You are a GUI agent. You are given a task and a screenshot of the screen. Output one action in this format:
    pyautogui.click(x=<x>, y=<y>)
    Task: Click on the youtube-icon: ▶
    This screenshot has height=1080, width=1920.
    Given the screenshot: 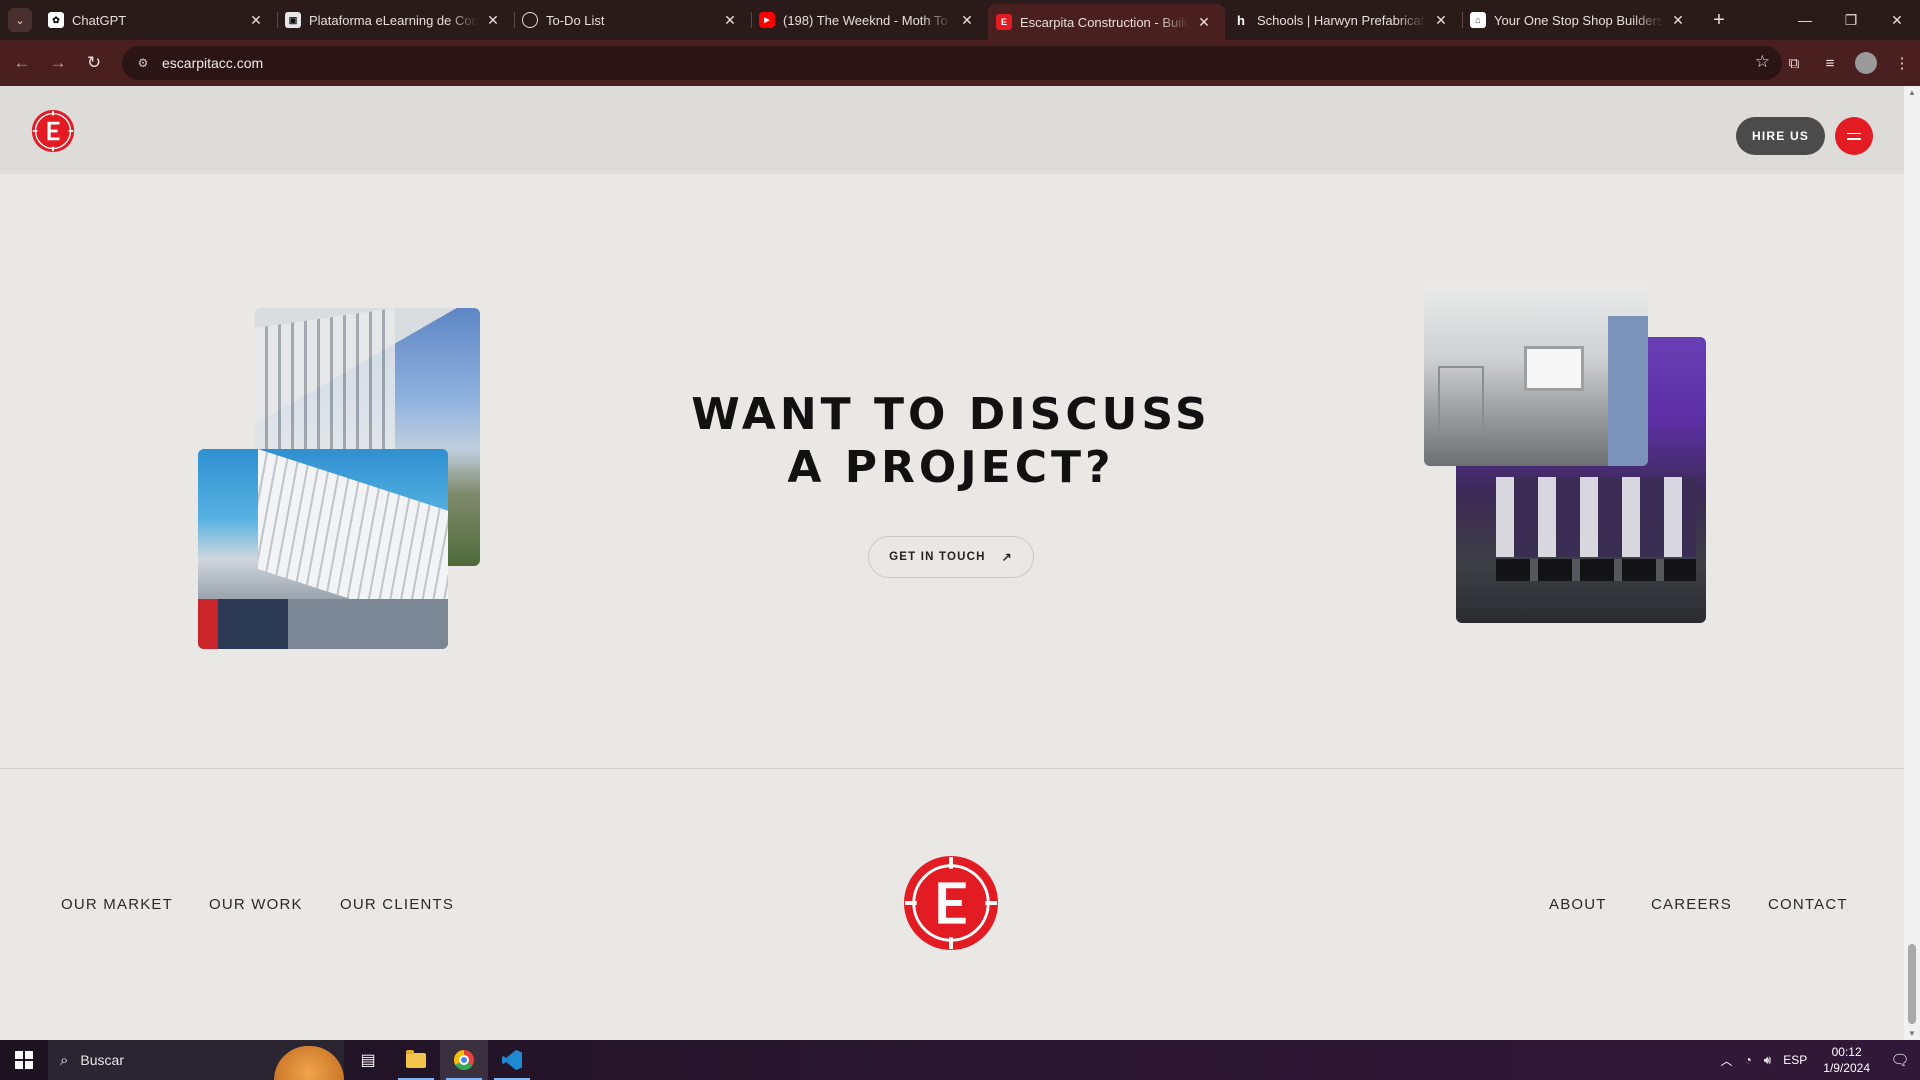 What is the action you would take?
    pyautogui.click(x=767, y=20)
    